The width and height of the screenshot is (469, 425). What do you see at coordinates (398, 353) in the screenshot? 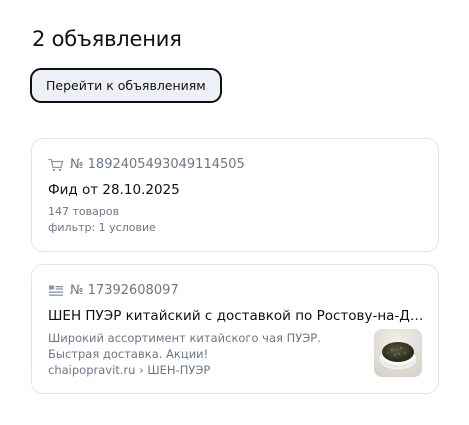
I see `tea-bowl-image` at bounding box center [398, 353].